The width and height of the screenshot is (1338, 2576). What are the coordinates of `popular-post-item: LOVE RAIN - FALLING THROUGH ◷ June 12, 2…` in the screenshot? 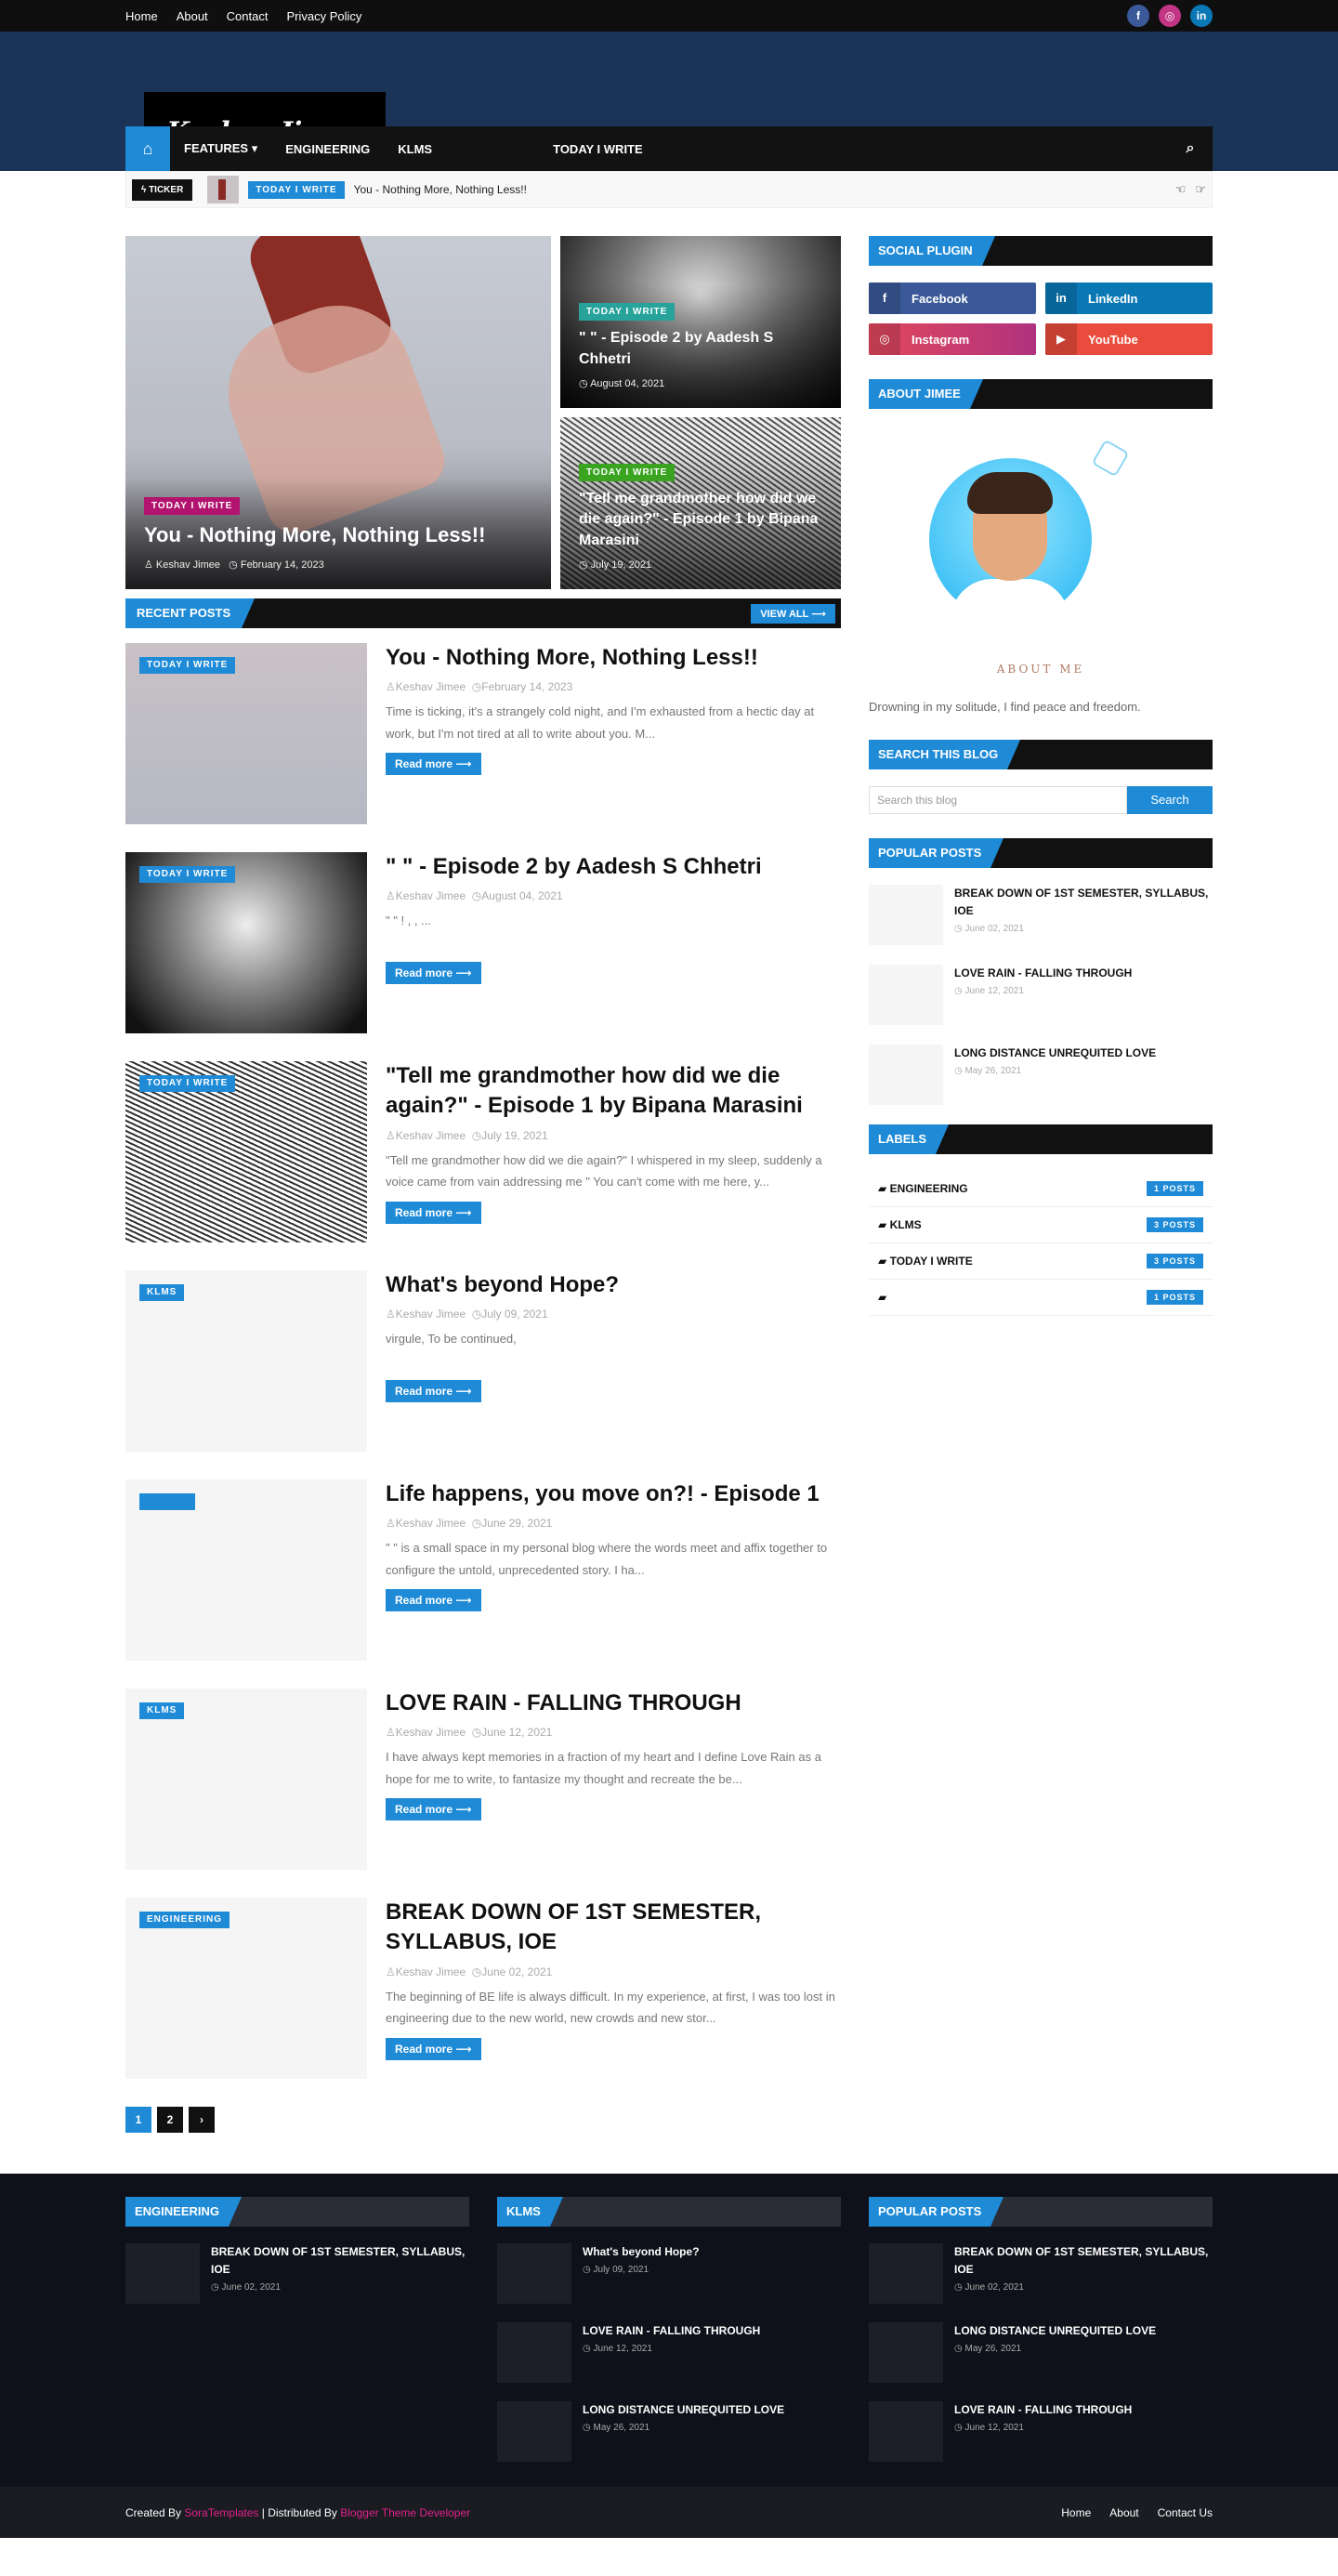 It's located at (1041, 997).